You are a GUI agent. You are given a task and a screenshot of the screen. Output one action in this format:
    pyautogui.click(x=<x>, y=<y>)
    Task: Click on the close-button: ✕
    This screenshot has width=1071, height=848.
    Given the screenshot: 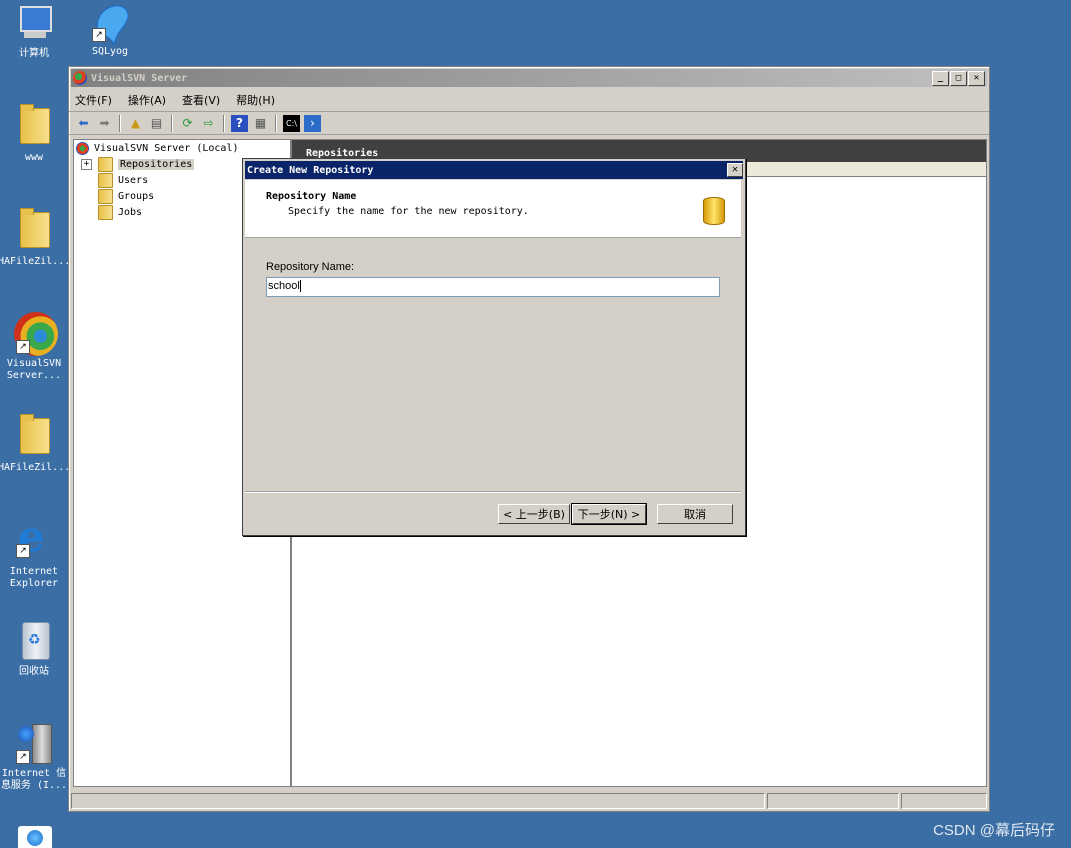 What is the action you would take?
    pyautogui.click(x=976, y=78)
    